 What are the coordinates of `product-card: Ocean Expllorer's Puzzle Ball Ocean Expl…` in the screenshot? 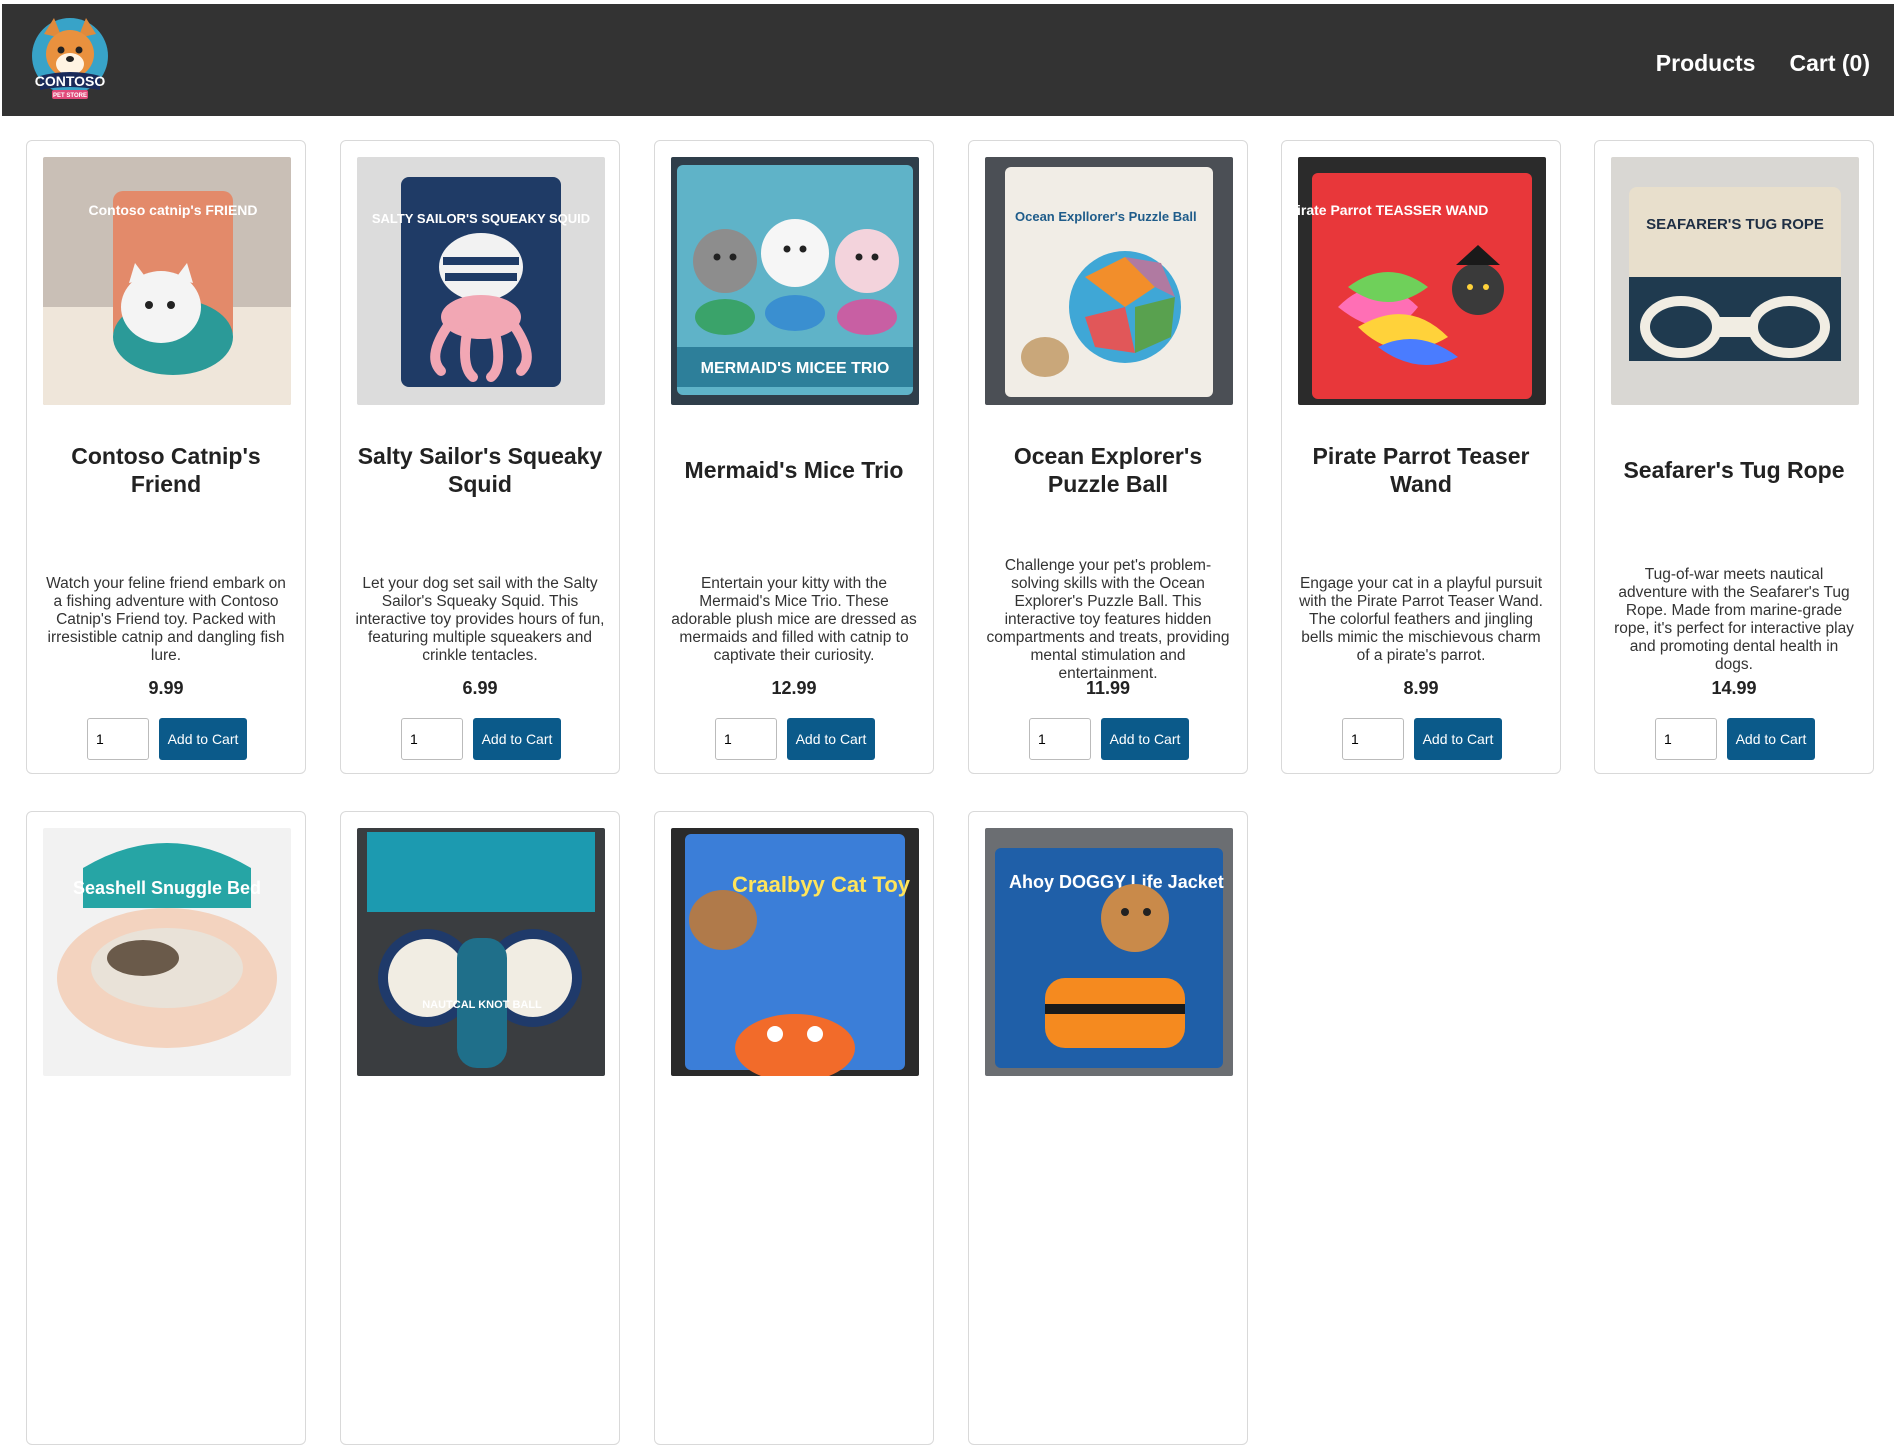 It's located at (1108, 457).